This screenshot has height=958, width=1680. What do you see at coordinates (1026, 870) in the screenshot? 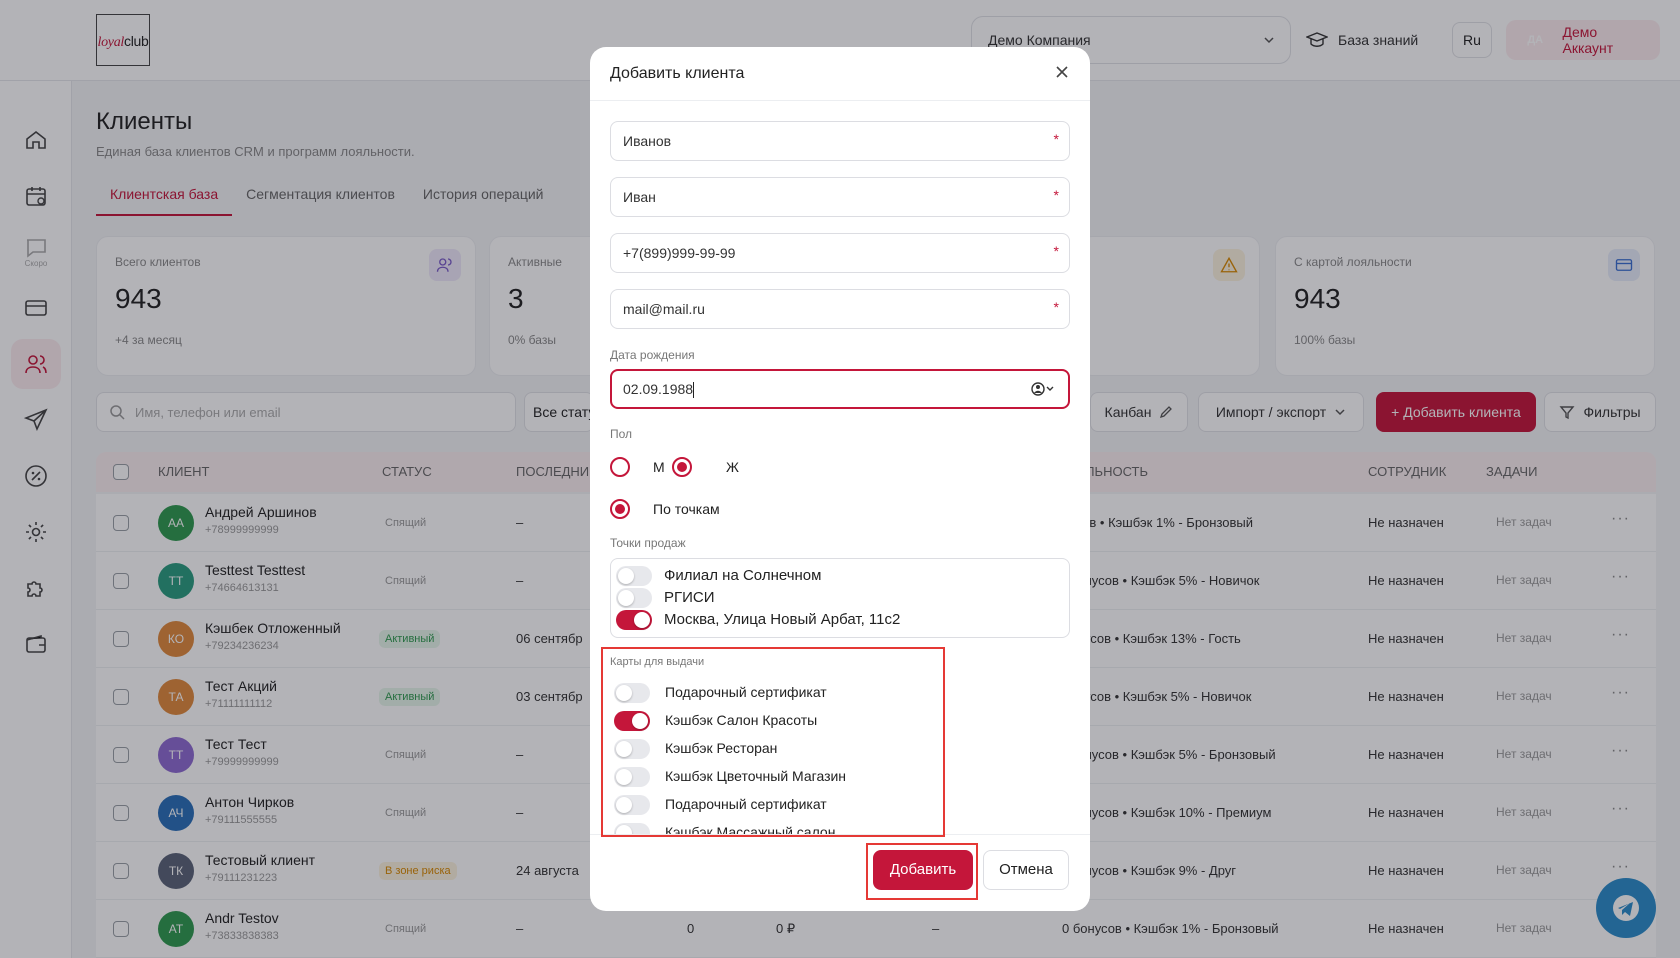
I see `cancel-button: Отмена` at bounding box center [1026, 870].